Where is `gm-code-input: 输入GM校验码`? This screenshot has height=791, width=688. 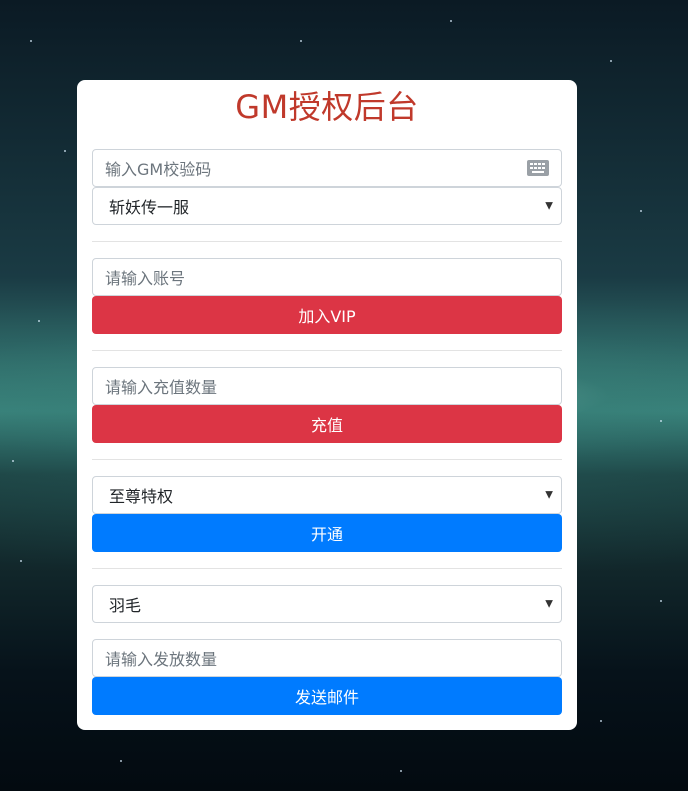 gm-code-input: 输入GM校验码 is located at coordinates (327, 168).